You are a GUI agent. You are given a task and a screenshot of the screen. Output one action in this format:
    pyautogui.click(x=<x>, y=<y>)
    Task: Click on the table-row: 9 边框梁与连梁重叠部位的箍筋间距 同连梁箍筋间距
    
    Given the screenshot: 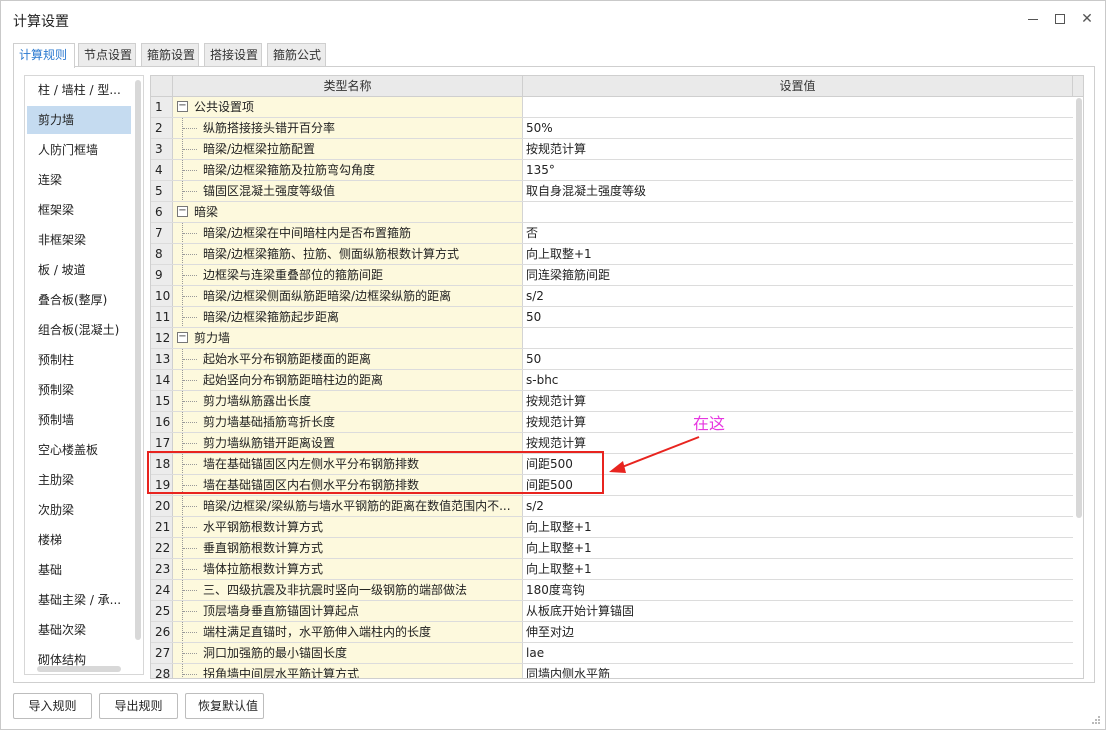 What is the action you would take?
    pyautogui.click(x=612, y=275)
    